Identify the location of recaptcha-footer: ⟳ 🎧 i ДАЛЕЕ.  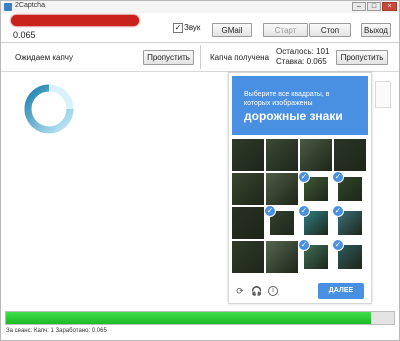
(300, 290).